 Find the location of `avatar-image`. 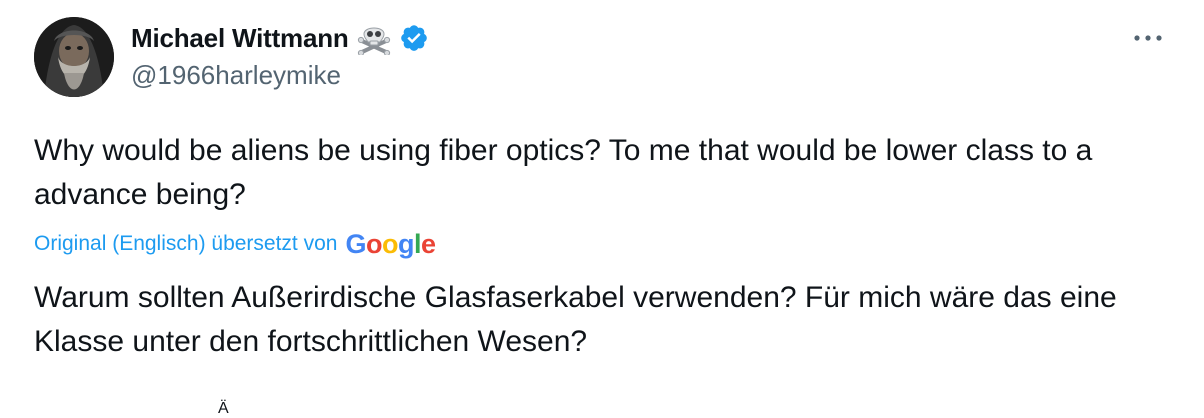

avatar-image is located at coordinates (74, 57).